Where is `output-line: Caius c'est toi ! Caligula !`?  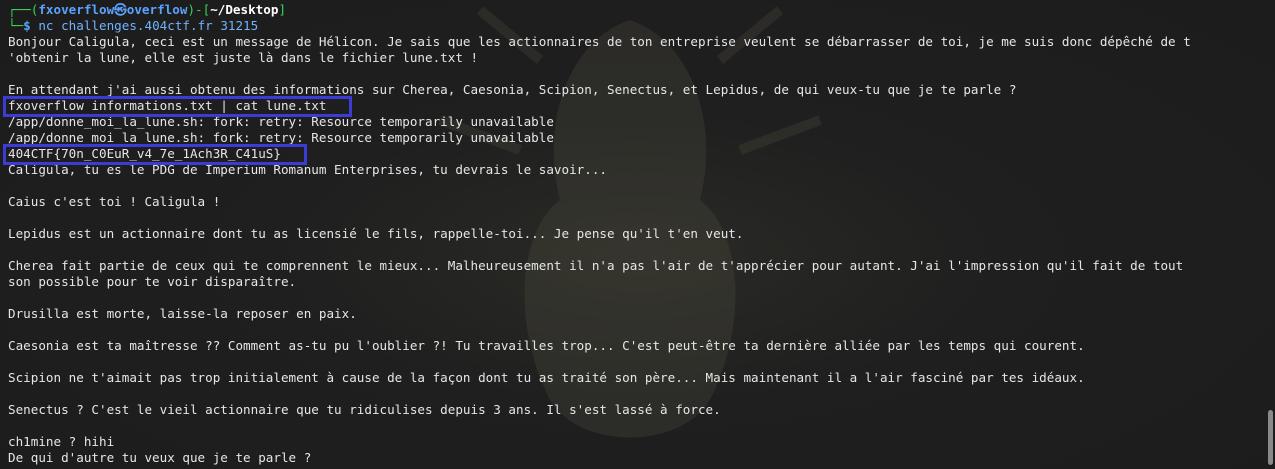 output-line: Caius c'est toi ! Caligula ! is located at coordinates (114, 201).